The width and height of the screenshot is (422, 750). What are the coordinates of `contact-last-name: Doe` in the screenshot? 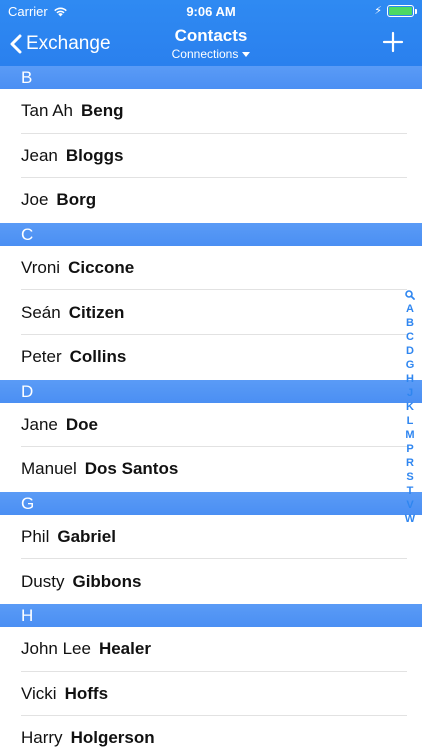 It's located at (81, 424).